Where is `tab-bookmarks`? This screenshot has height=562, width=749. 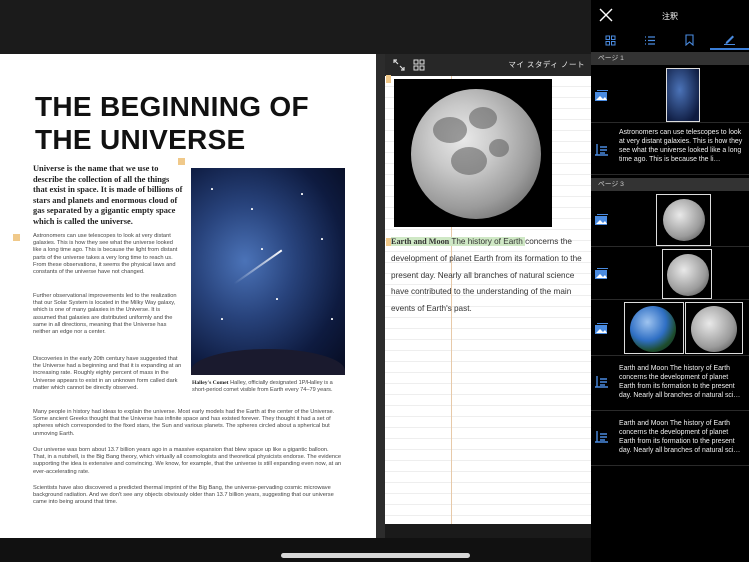
tab-bookmarks is located at coordinates (690, 40).